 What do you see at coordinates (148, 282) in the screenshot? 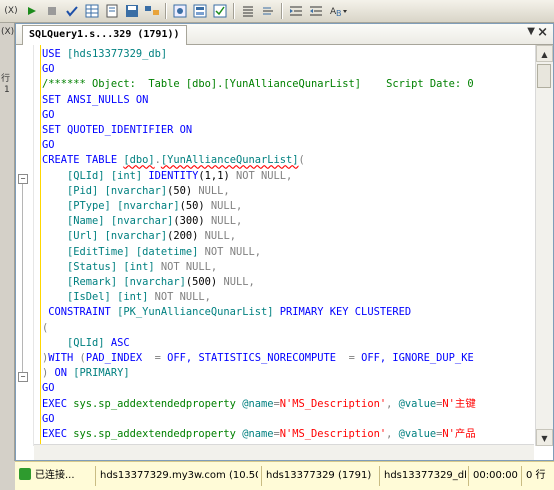
I see `code-line: [Remark] [nvarchar](500) NULL,` at bounding box center [148, 282].